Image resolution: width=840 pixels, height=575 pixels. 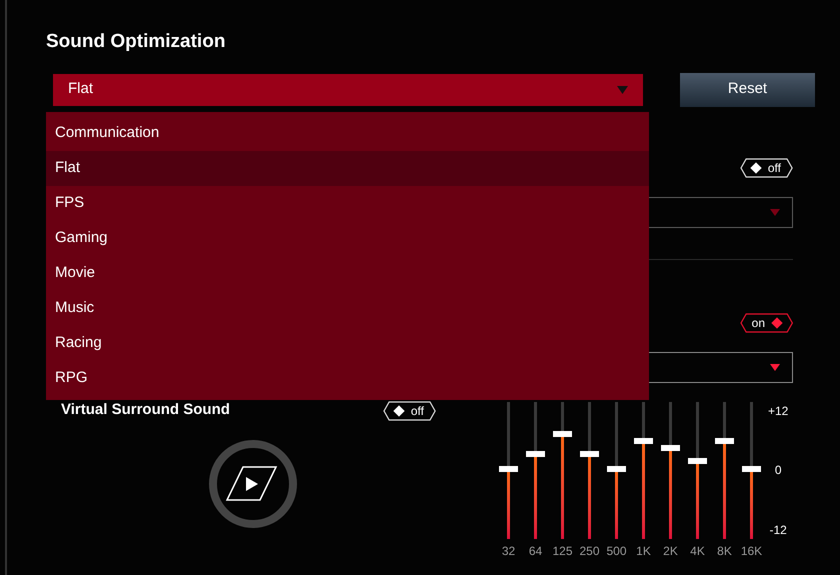 I want to click on setting-label: Virtual Surround Sound, so click(x=145, y=410).